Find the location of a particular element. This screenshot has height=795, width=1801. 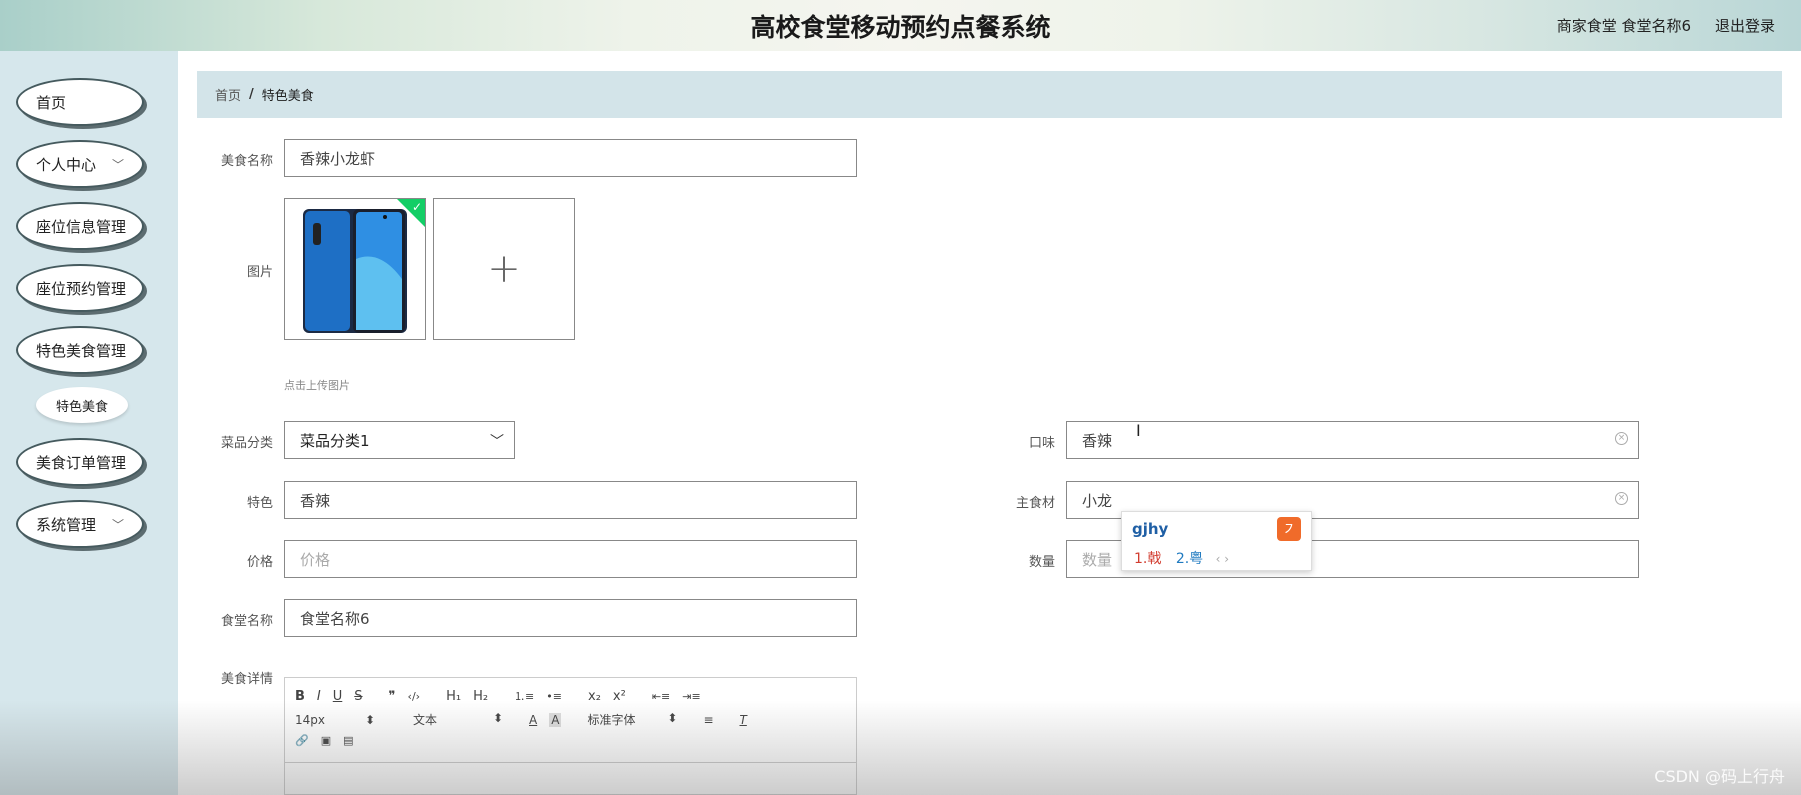

category-label: 菜品分类 is located at coordinates (246, 443).